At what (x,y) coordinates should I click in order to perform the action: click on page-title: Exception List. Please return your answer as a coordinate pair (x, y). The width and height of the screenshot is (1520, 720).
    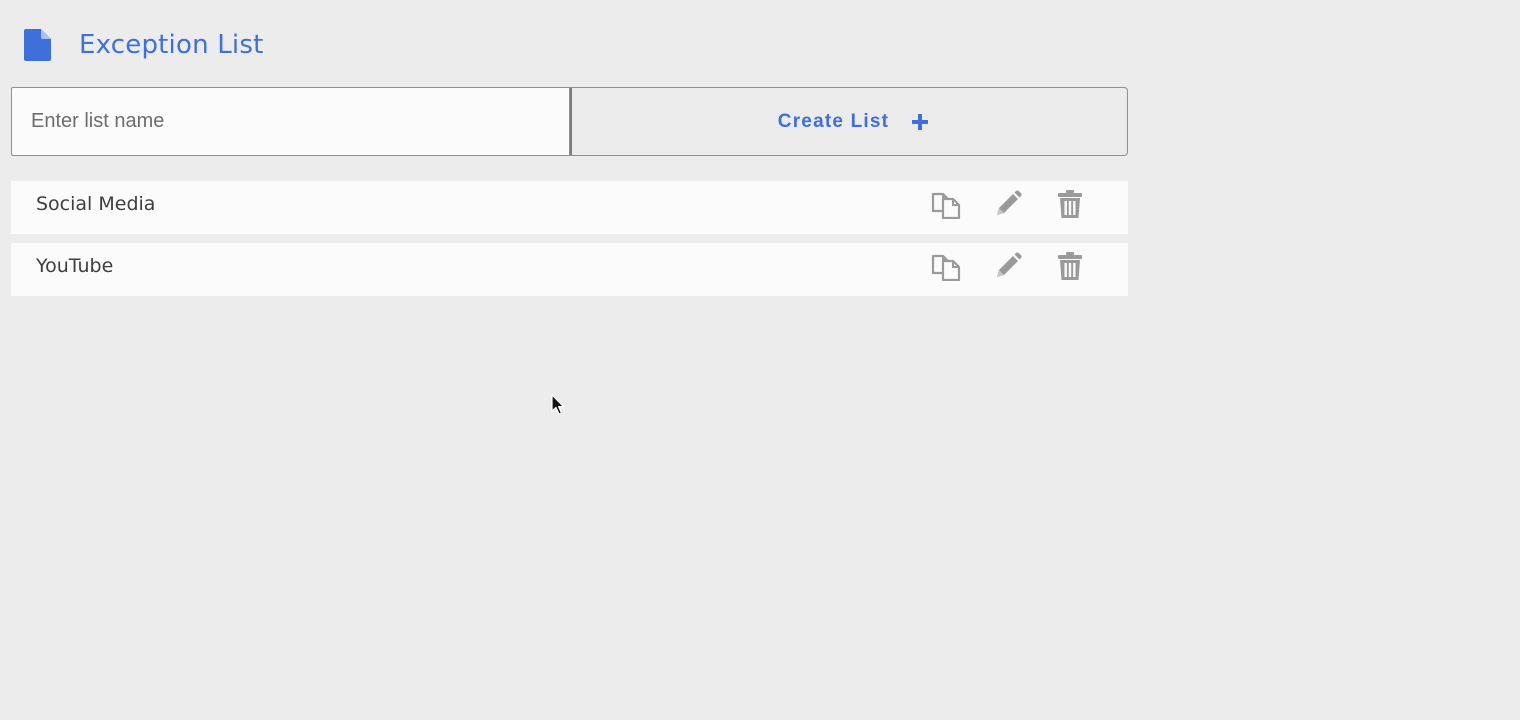
    Looking at the image, I should click on (171, 45).